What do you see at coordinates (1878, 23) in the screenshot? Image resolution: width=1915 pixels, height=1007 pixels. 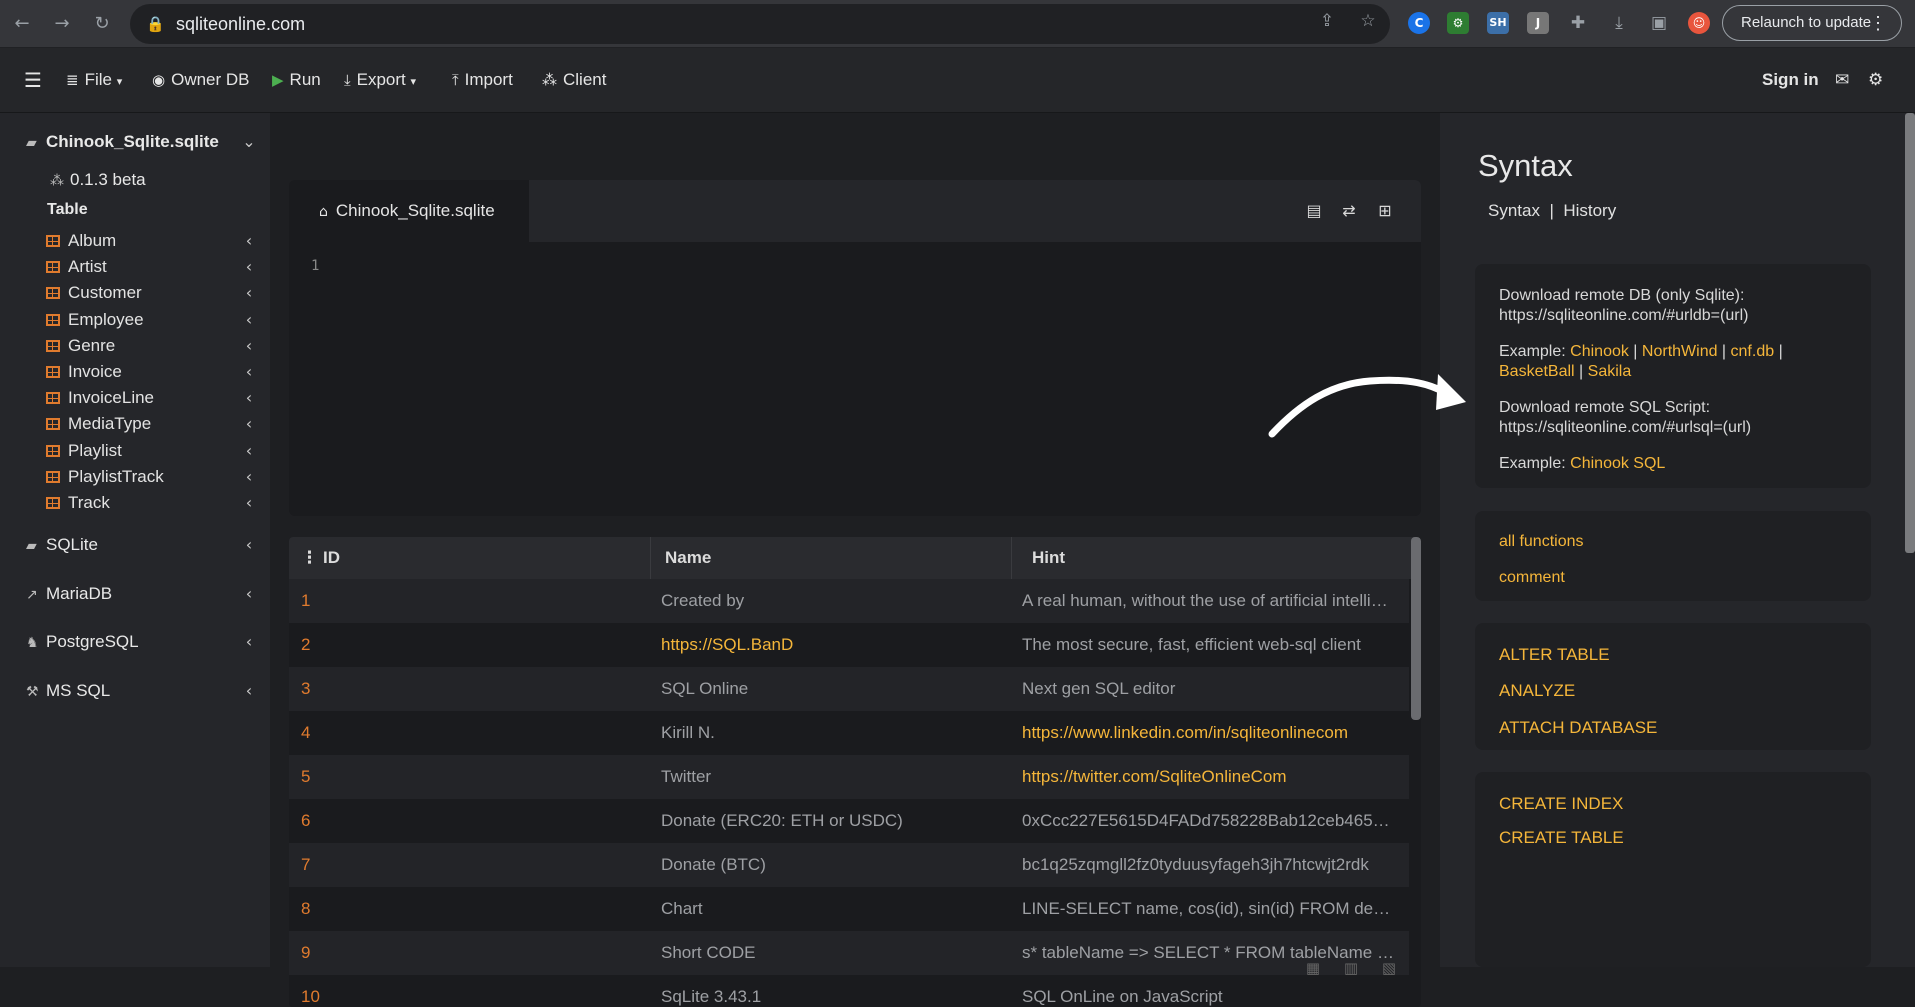 I see `more-vert-icon: ⋮` at bounding box center [1878, 23].